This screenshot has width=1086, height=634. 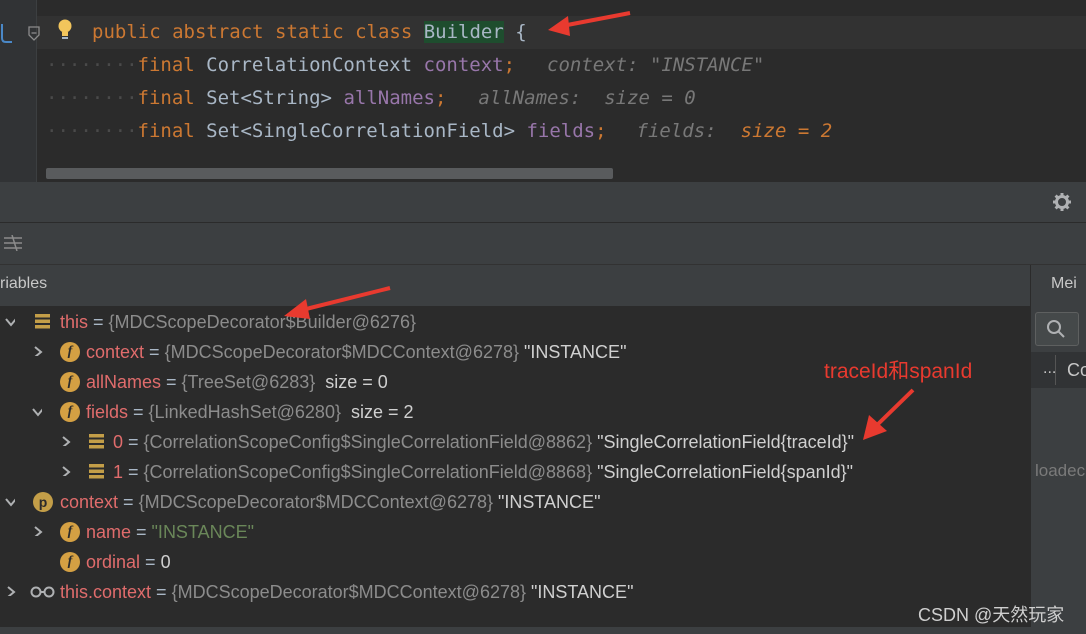 I want to click on variable-name: allNames, so click(x=124, y=382).